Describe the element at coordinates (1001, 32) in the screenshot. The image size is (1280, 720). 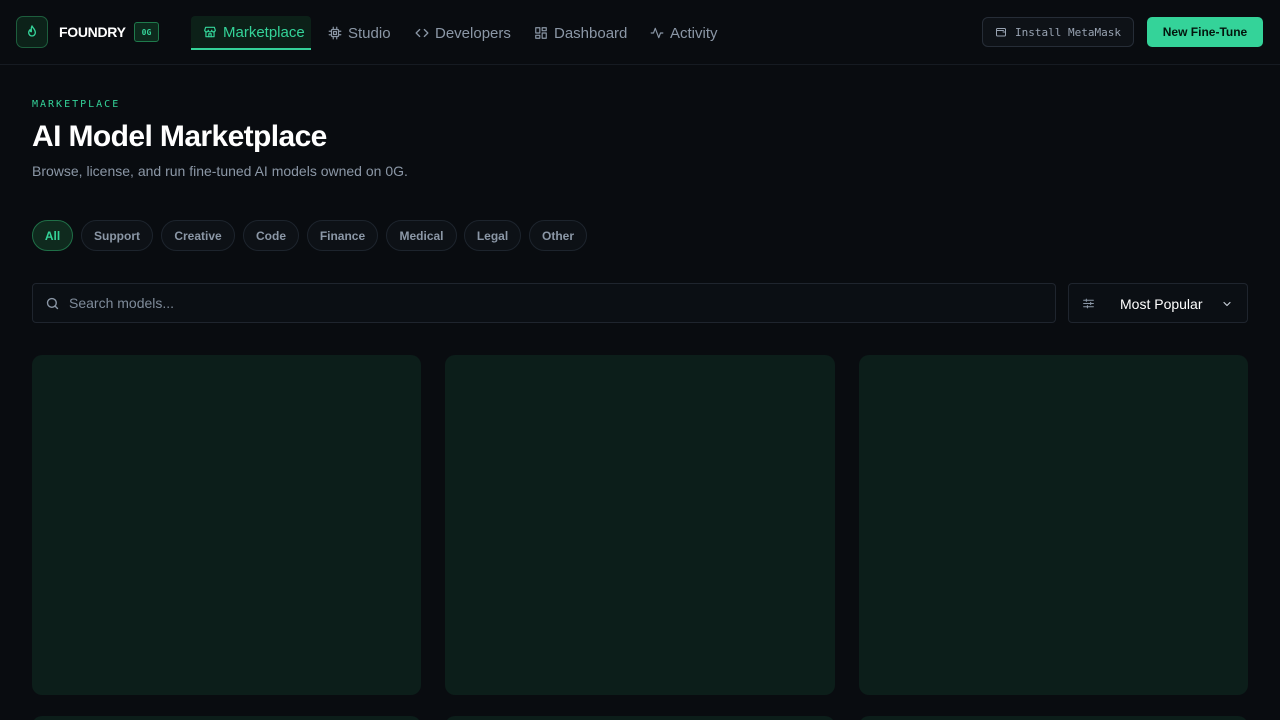
I see `wallet-icon` at that location.